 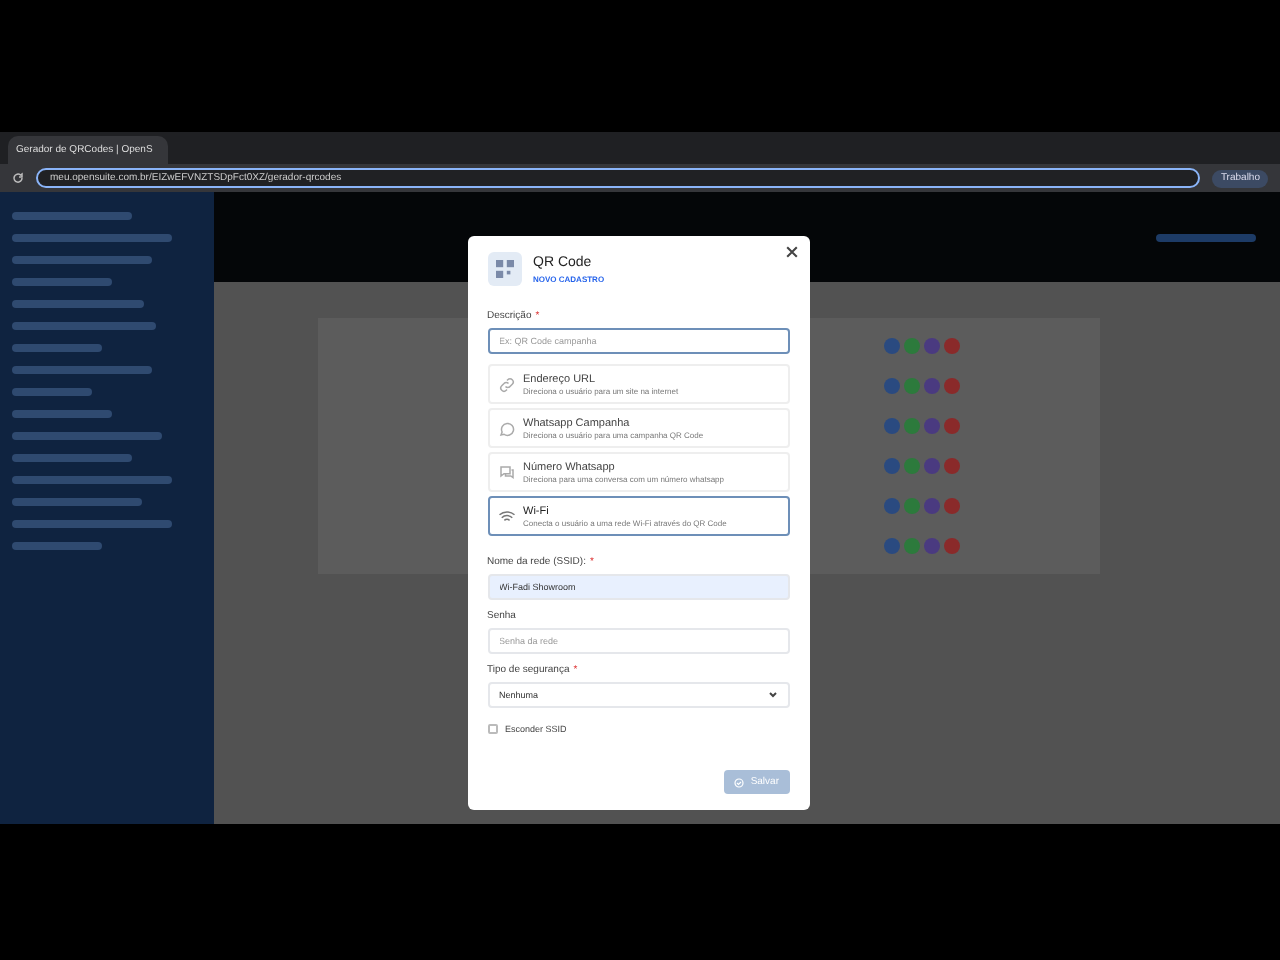 What do you see at coordinates (18, 178) in the screenshot?
I see `reload-icon` at bounding box center [18, 178].